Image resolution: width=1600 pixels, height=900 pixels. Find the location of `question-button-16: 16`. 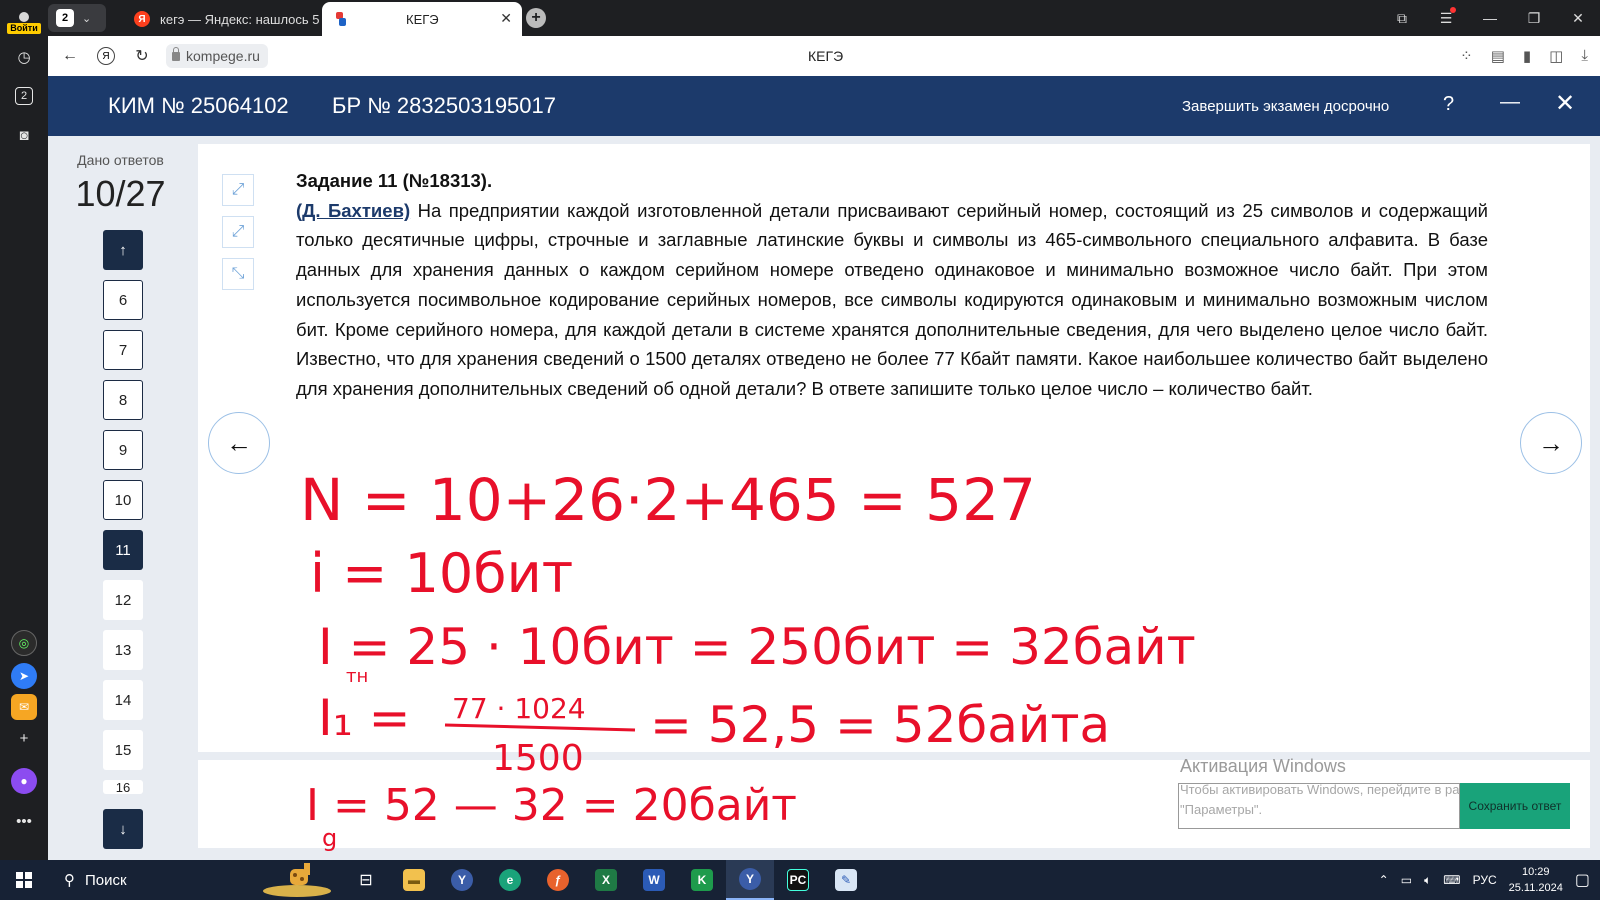

question-button-16: 16 is located at coordinates (123, 787).